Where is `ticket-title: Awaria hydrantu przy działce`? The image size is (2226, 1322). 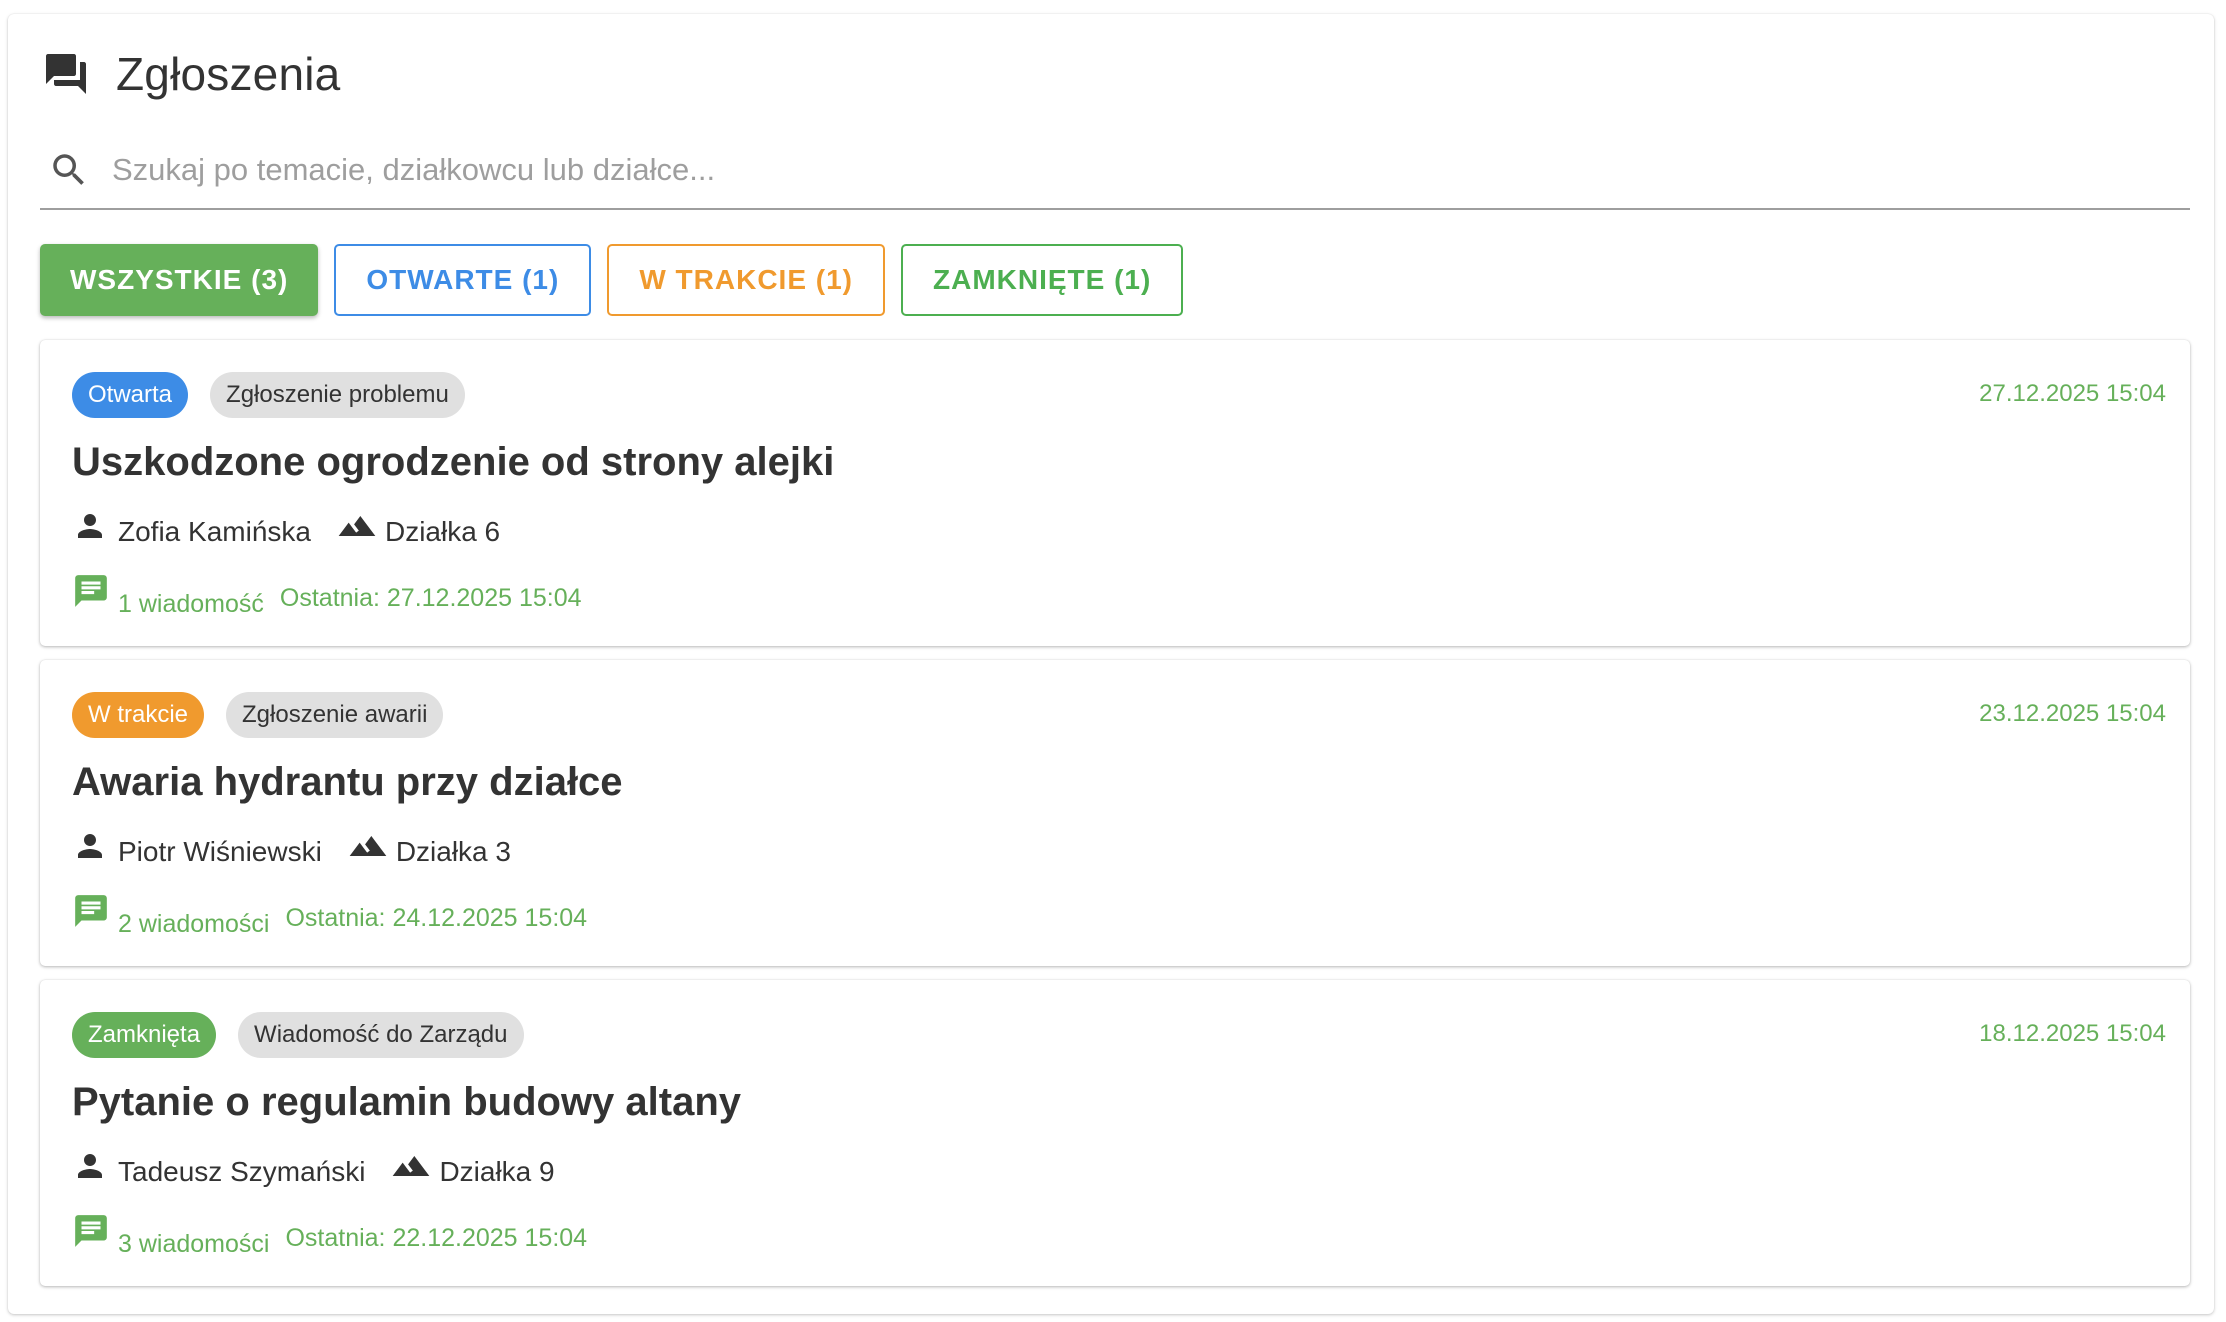 ticket-title: Awaria hydrantu przy działce is located at coordinates (347, 782).